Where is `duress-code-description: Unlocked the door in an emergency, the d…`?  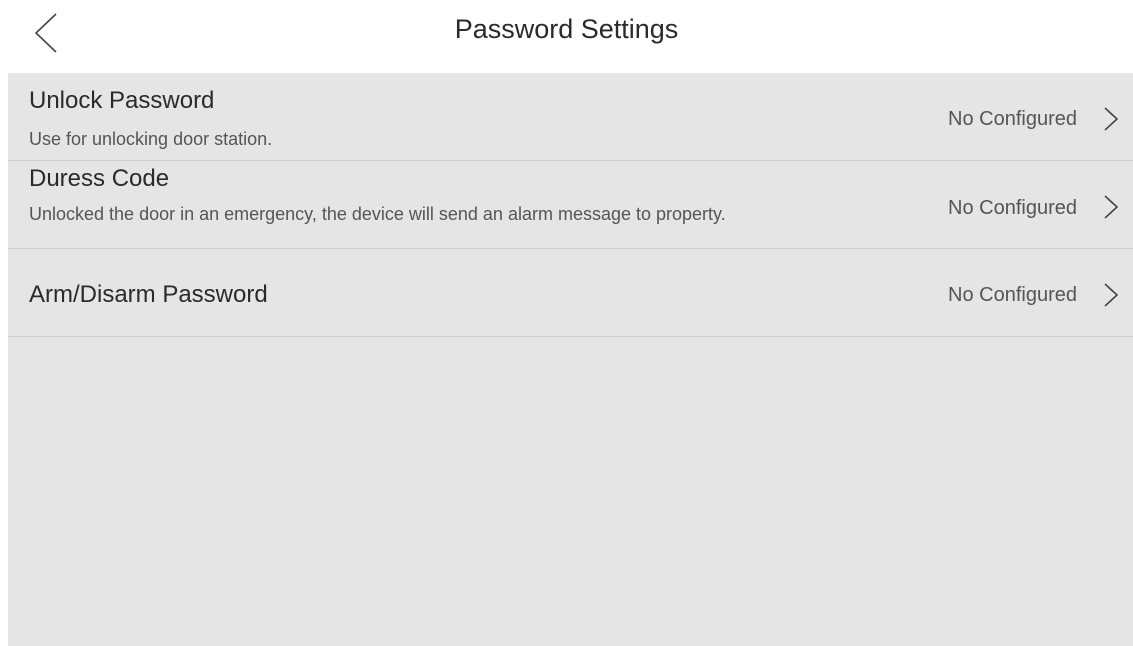 duress-code-description: Unlocked the door in an emergency, the d… is located at coordinates (377, 214).